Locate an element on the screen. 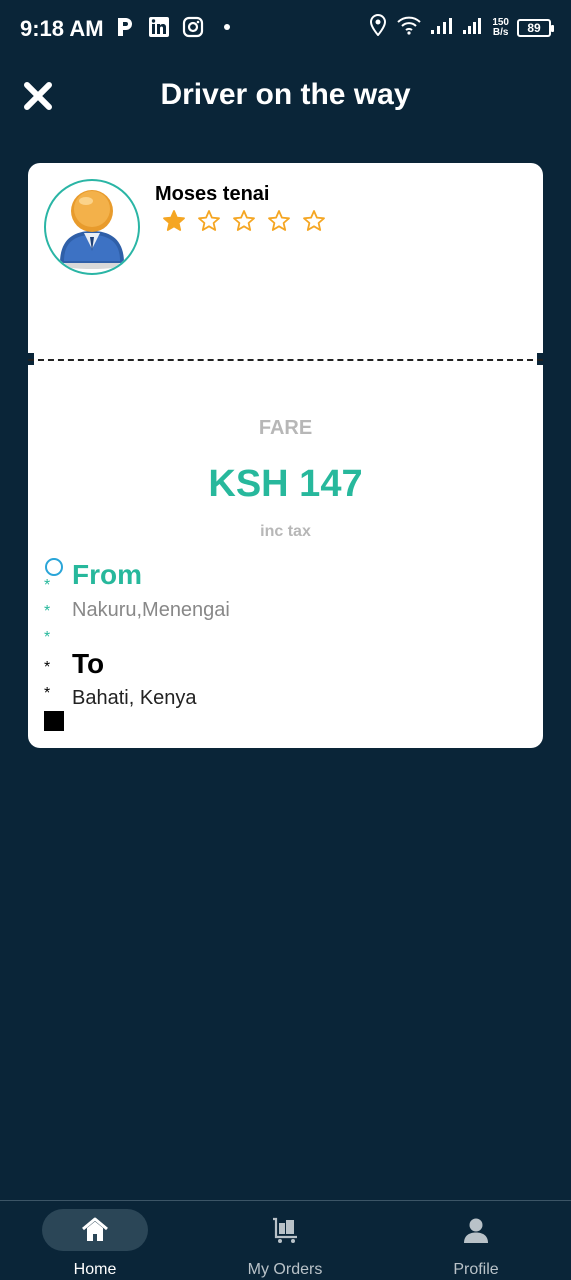 Image resolution: width=571 pixels, height=1280 pixels. status-time: 9:18 AM is located at coordinates (62, 28).